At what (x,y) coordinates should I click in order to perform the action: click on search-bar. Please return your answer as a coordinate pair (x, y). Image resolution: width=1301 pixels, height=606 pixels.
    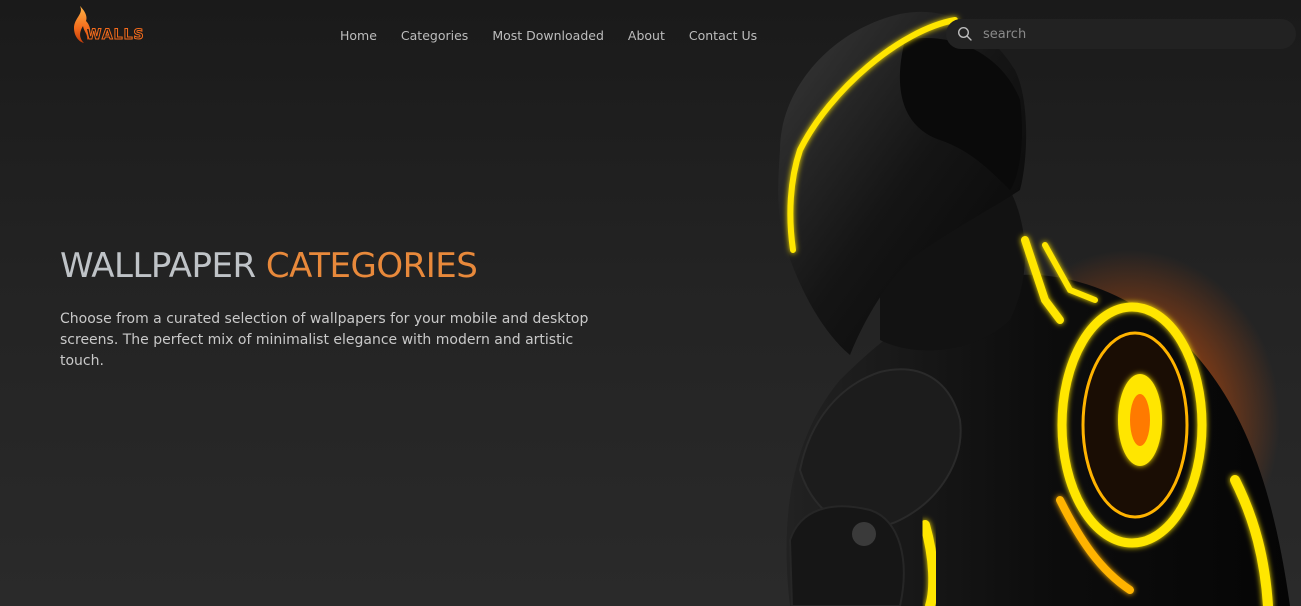
    Looking at the image, I should click on (1121, 34).